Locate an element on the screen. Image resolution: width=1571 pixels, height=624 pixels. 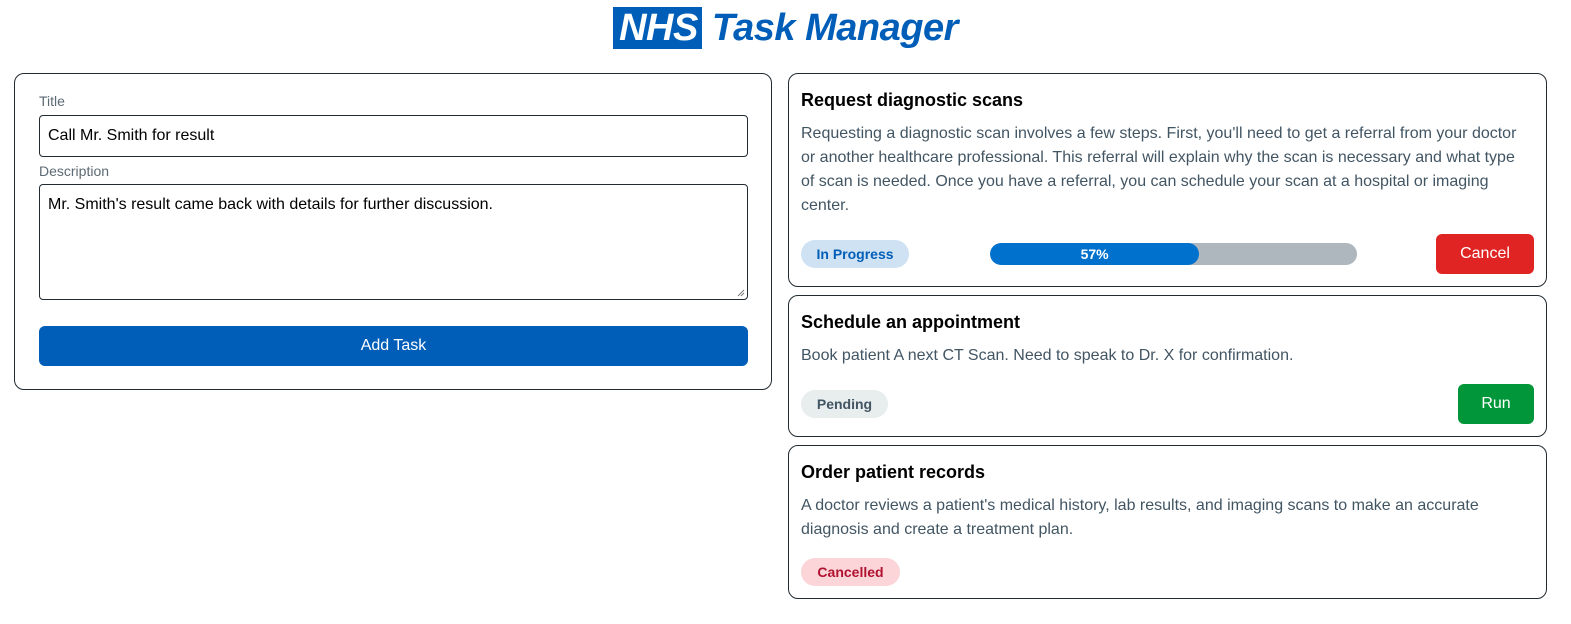
resize-handle-icon is located at coordinates (741, 293).